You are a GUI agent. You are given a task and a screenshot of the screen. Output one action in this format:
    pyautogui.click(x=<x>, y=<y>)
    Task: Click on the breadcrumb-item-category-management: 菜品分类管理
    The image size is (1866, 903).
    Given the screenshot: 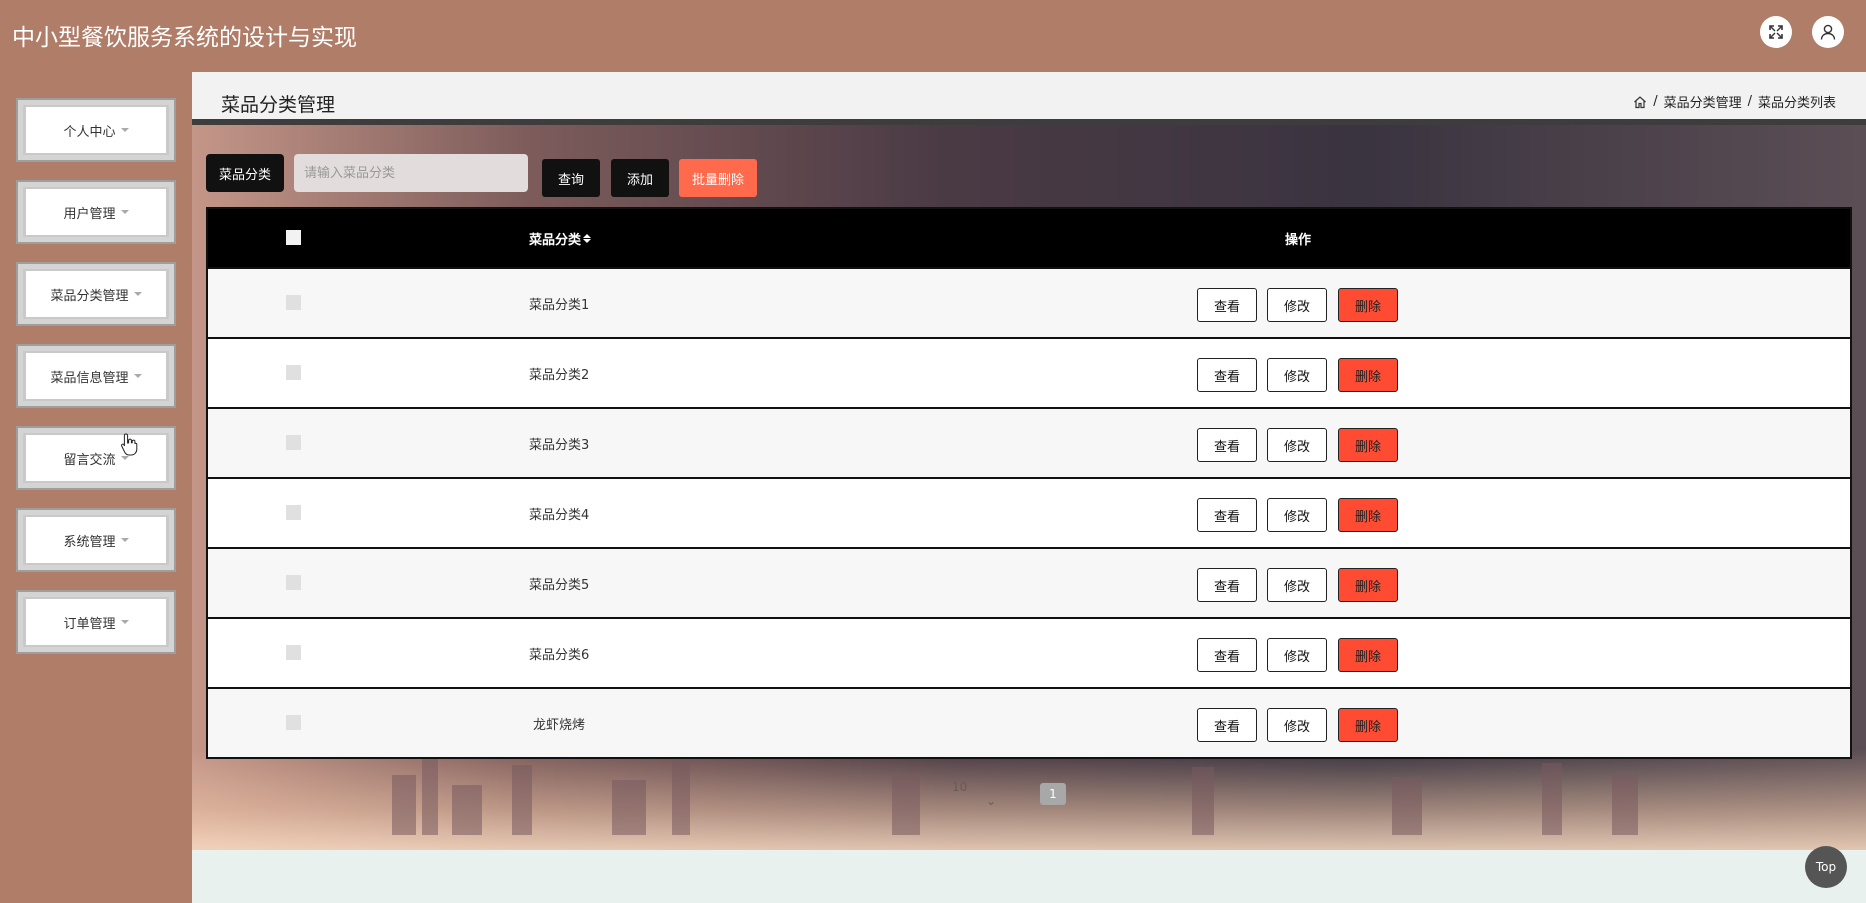 What is the action you would take?
    pyautogui.click(x=1703, y=101)
    